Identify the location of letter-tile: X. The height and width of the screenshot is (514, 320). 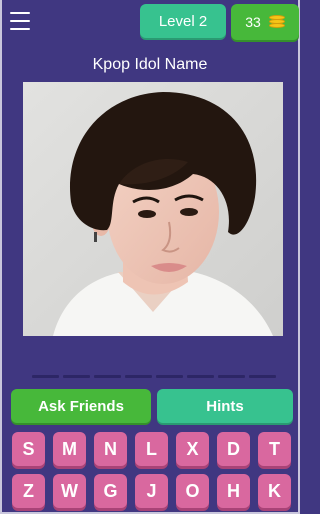
(192, 449).